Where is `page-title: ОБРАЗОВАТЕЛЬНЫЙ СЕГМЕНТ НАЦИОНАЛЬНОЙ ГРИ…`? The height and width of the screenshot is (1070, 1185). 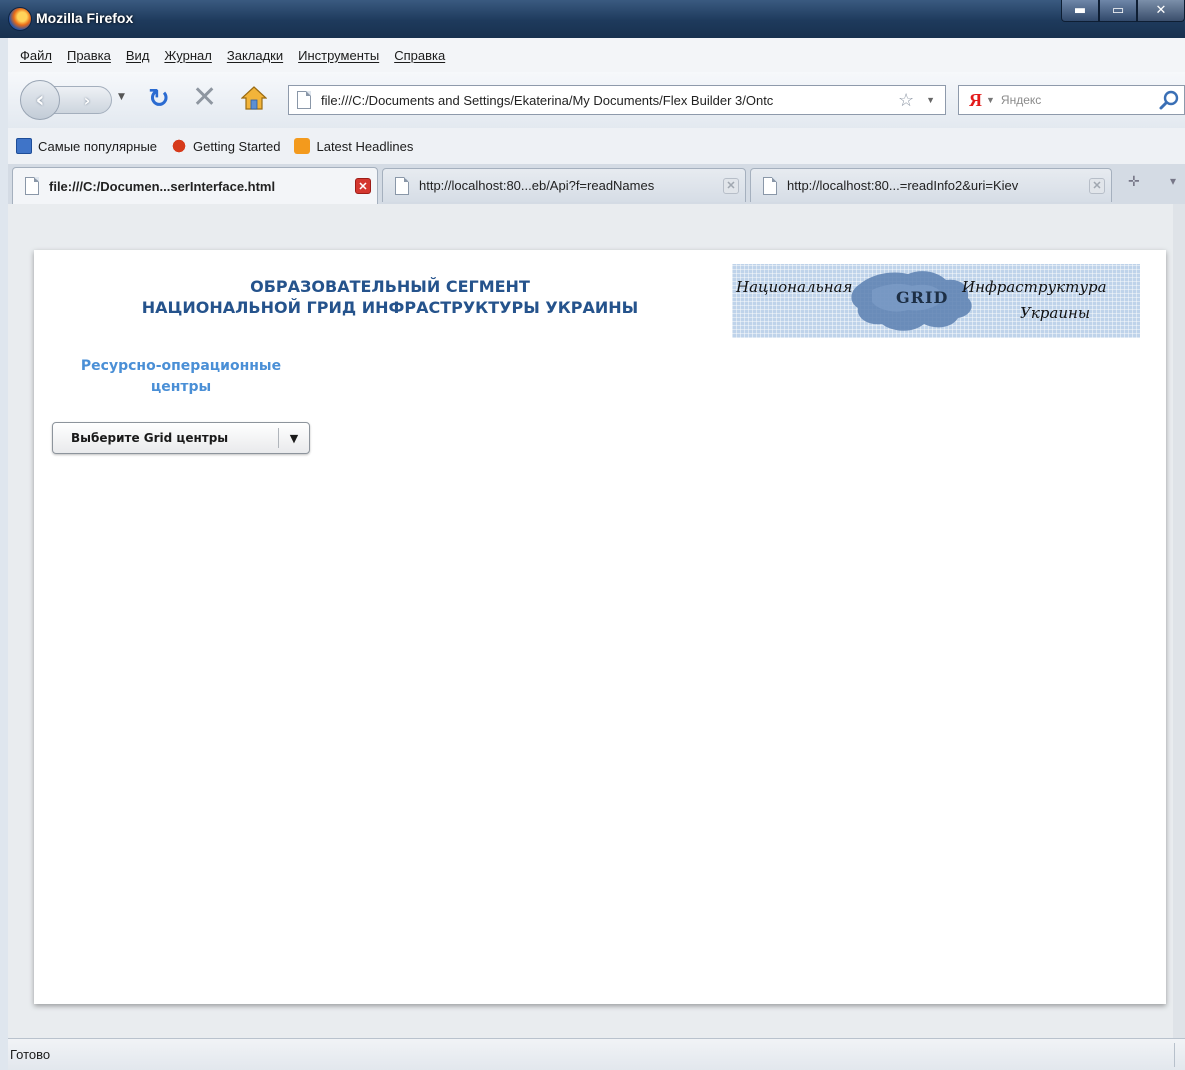
page-title: ОБРАЗОВАТЕЛЬНЫЙ СЕГМЕНТ НАЦИОНАЛЬНОЙ ГРИ… is located at coordinates (390, 297).